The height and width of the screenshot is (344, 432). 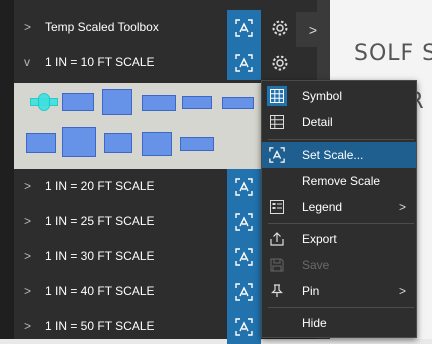 I want to click on toolset-label: 1 IN = 40 FT SCALE, so click(x=100, y=291).